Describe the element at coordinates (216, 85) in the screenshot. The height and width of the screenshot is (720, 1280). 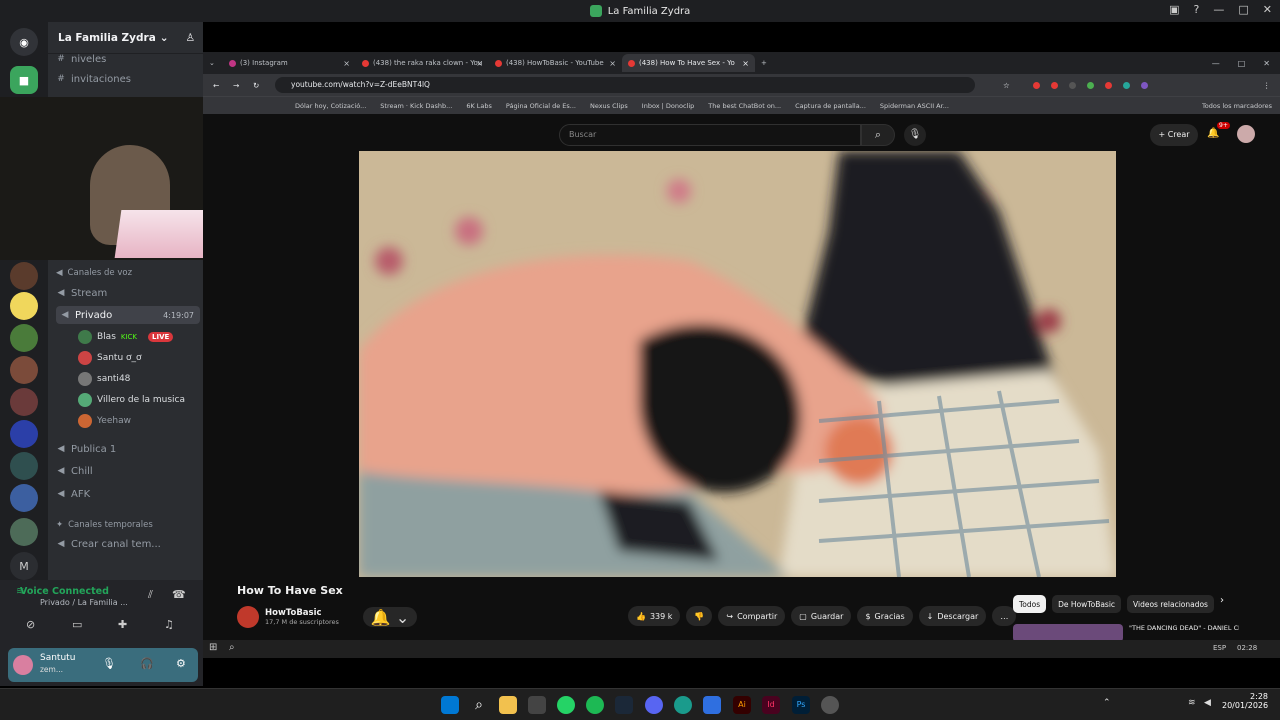
I see `back-icon: ←` at that location.